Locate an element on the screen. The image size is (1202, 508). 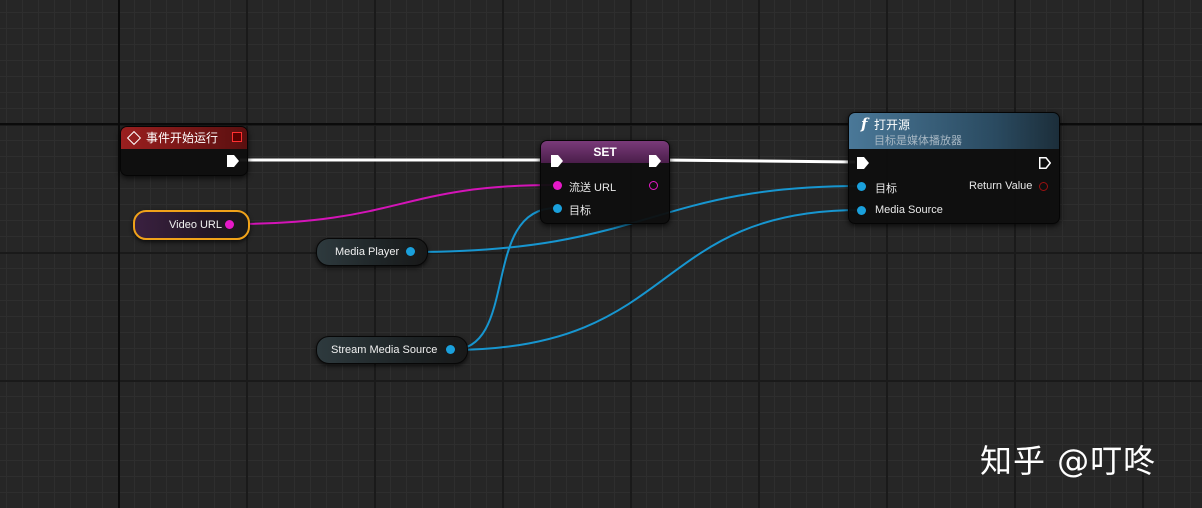
zhihu-watermark: 知乎 @叮咚 is located at coordinates (1068, 461).